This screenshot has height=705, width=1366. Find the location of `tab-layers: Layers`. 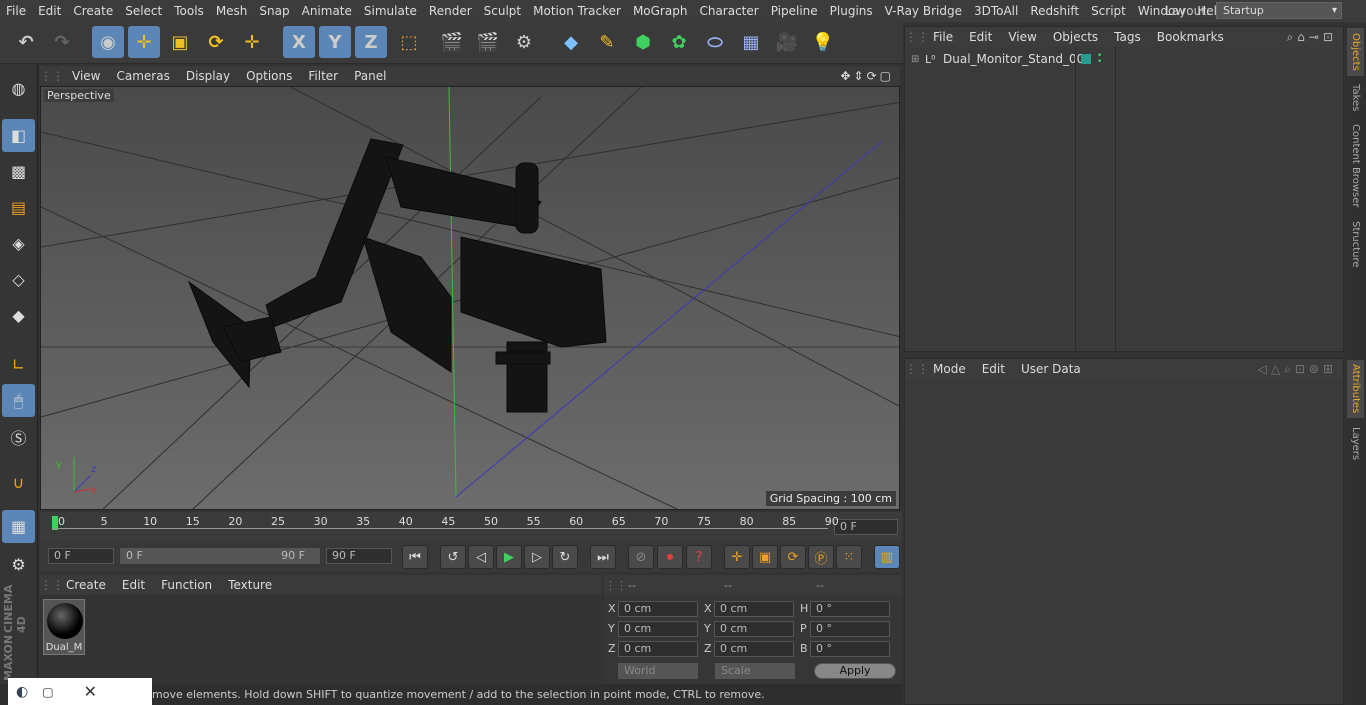

tab-layers: Layers is located at coordinates (1355, 444).